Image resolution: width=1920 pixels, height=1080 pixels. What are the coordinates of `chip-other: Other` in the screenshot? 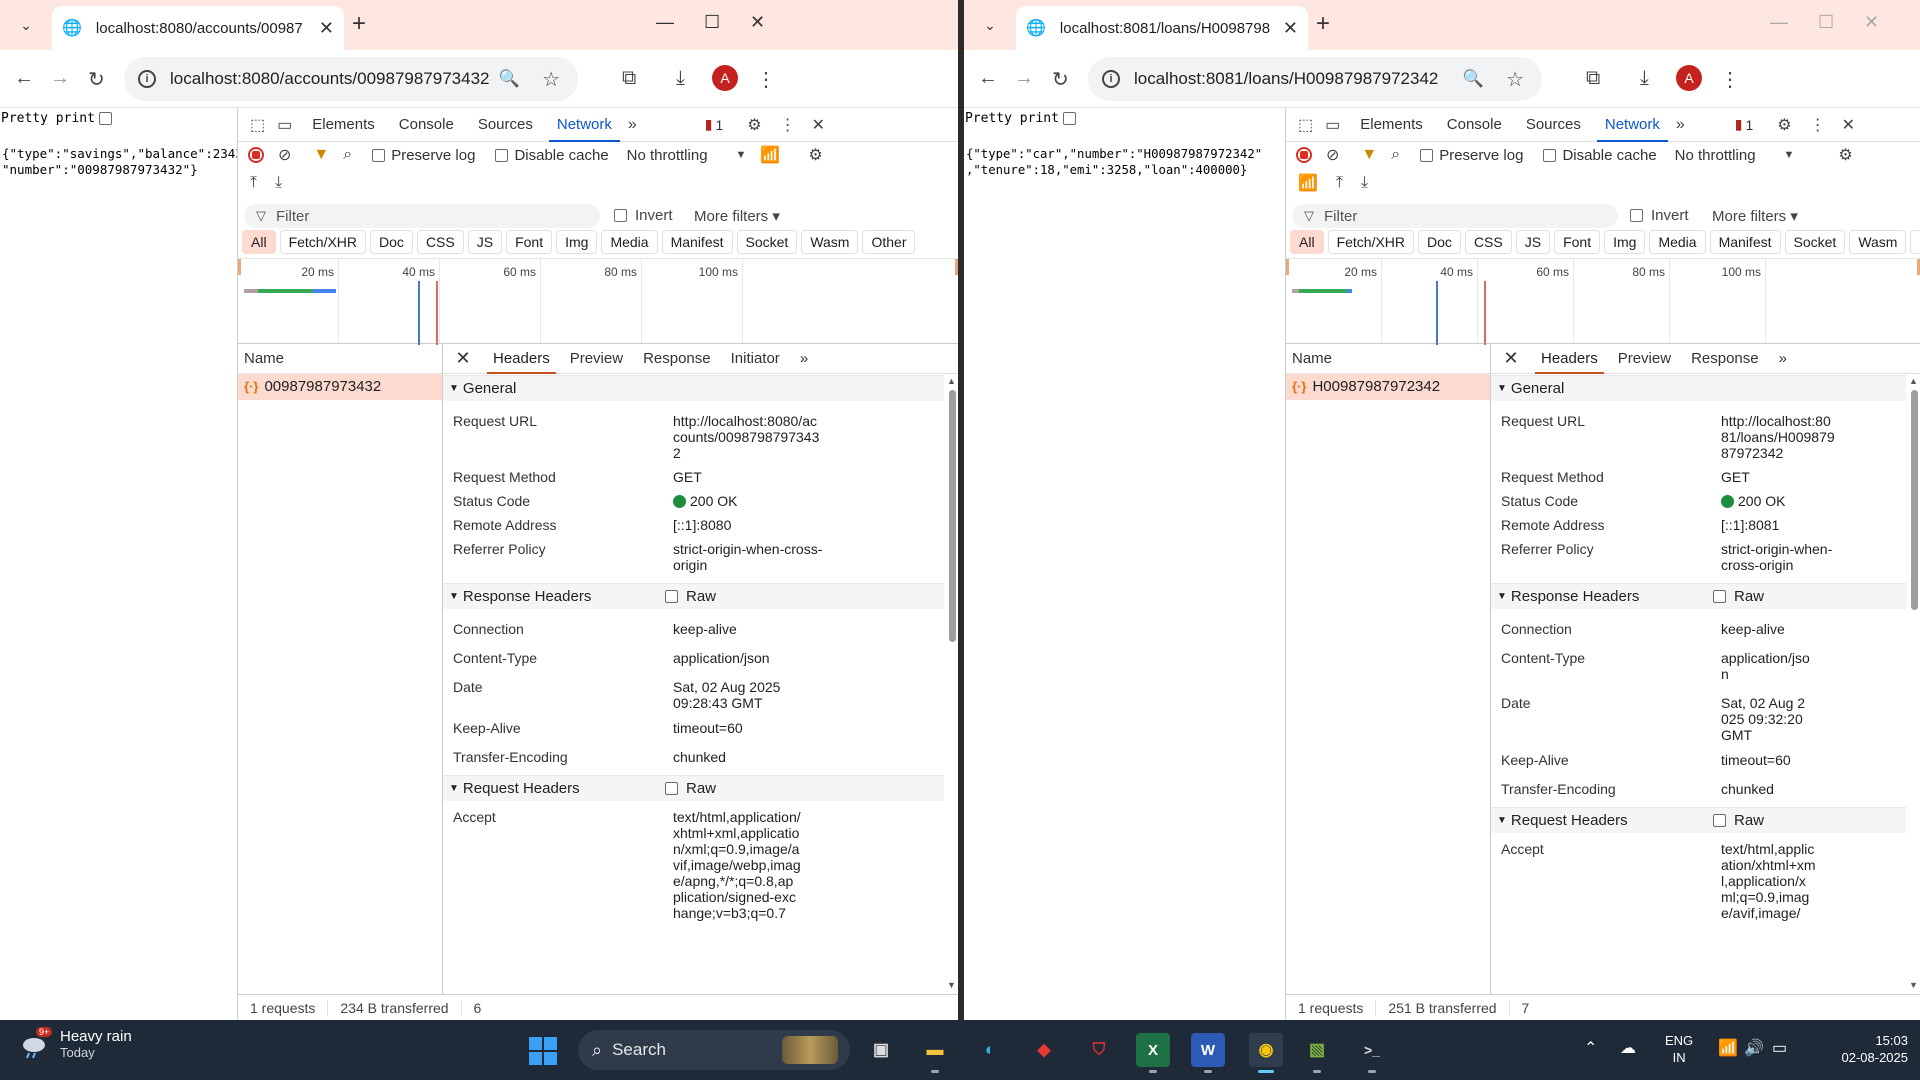 It's located at (889, 242).